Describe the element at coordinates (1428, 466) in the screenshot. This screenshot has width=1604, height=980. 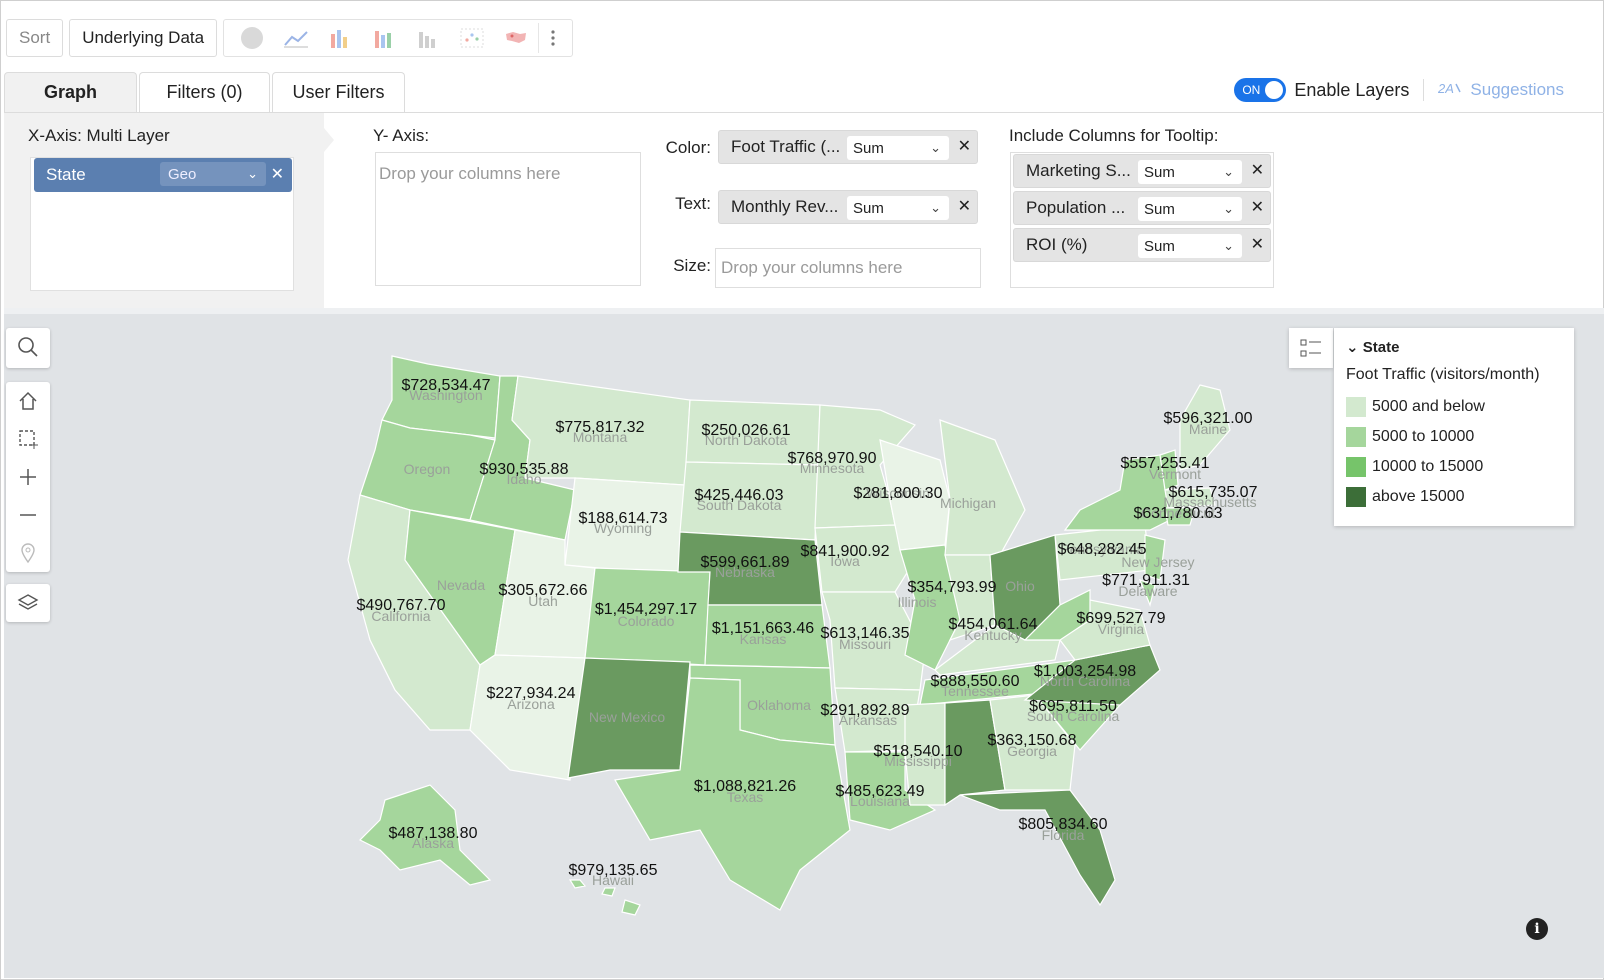
I see `legend-label: 10000 to 15000` at that location.